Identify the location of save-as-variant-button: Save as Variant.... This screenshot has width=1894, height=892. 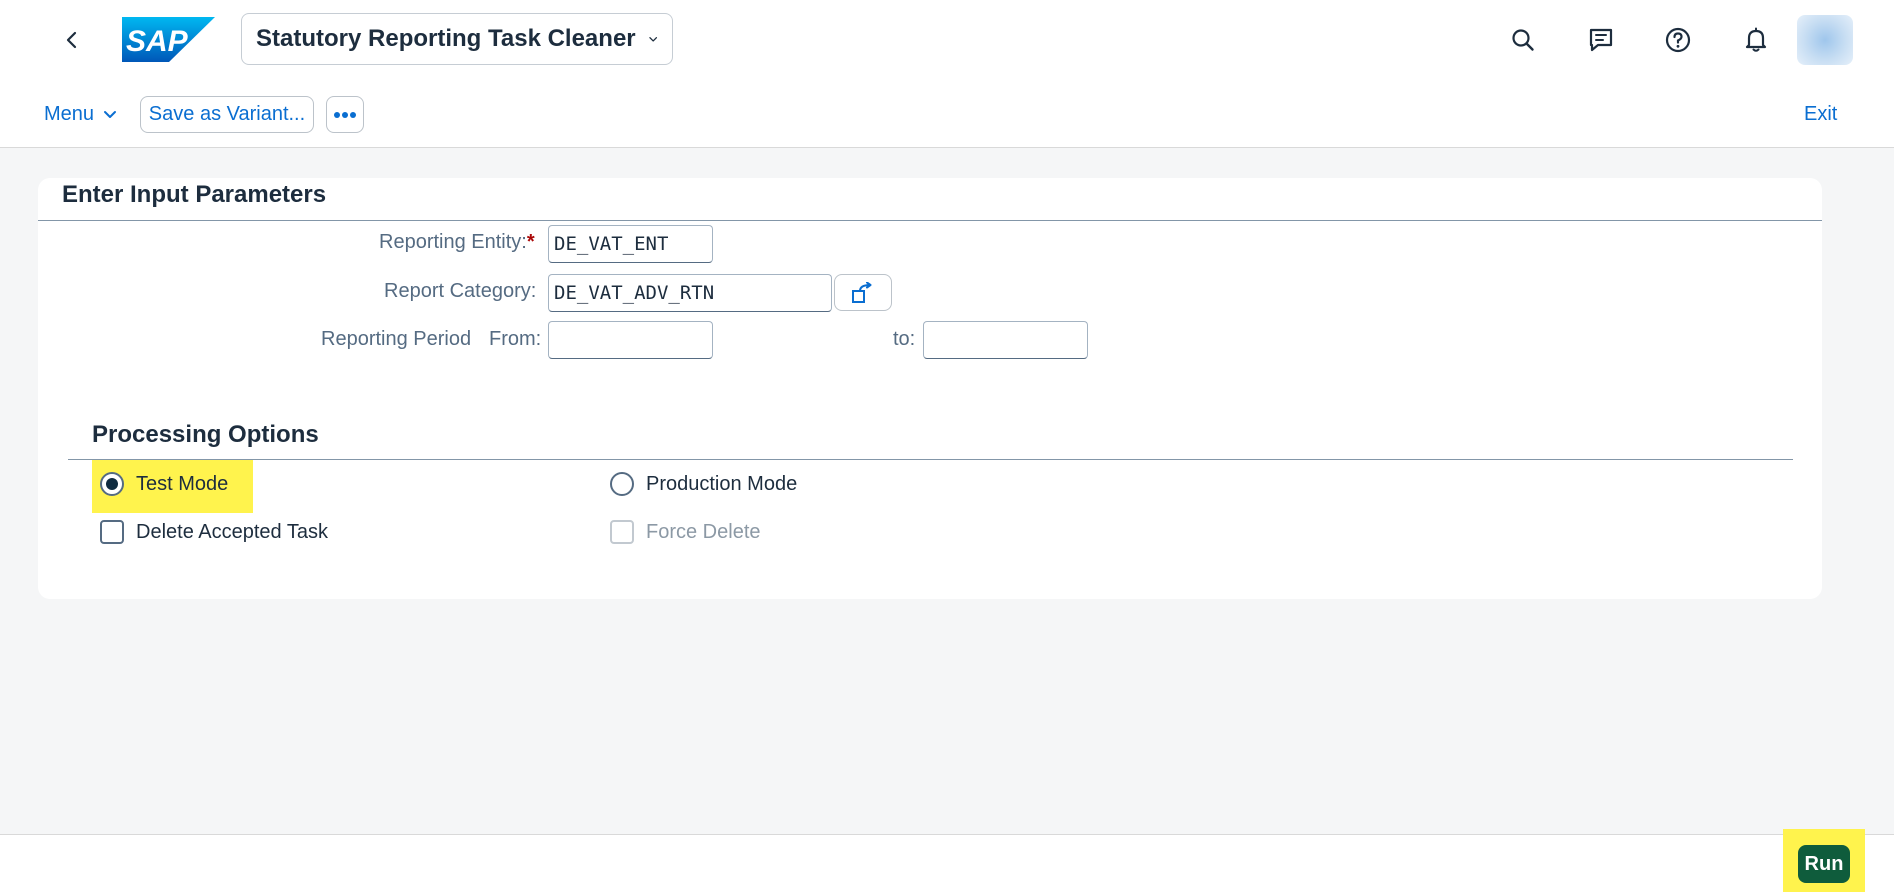
(227, 114).